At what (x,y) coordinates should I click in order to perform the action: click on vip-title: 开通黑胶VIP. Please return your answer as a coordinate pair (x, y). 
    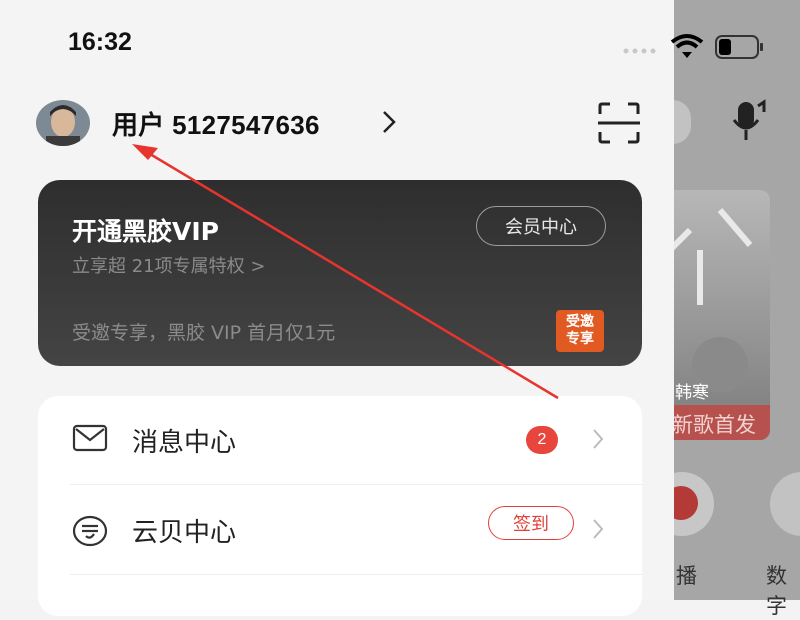
    Looking at the image, I should click on (145, 231).